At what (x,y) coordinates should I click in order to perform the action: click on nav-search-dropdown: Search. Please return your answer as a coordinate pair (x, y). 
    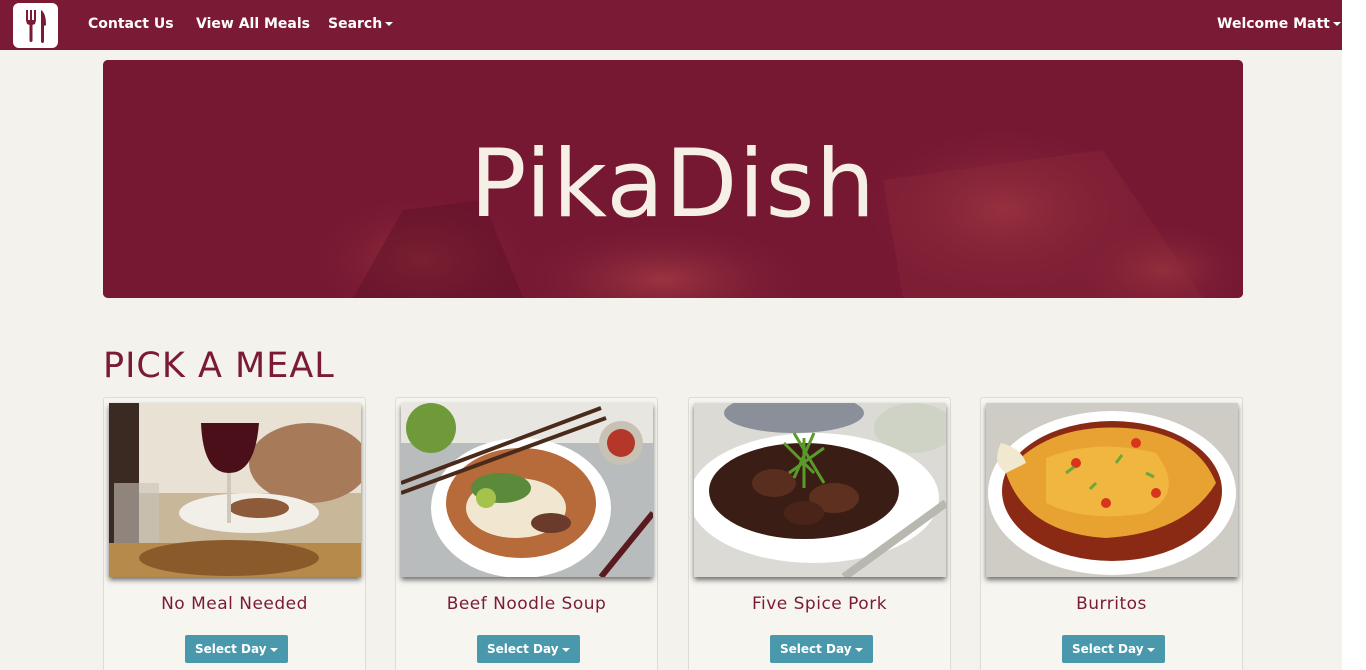
    Looking at the image, I should click on (361, 24).